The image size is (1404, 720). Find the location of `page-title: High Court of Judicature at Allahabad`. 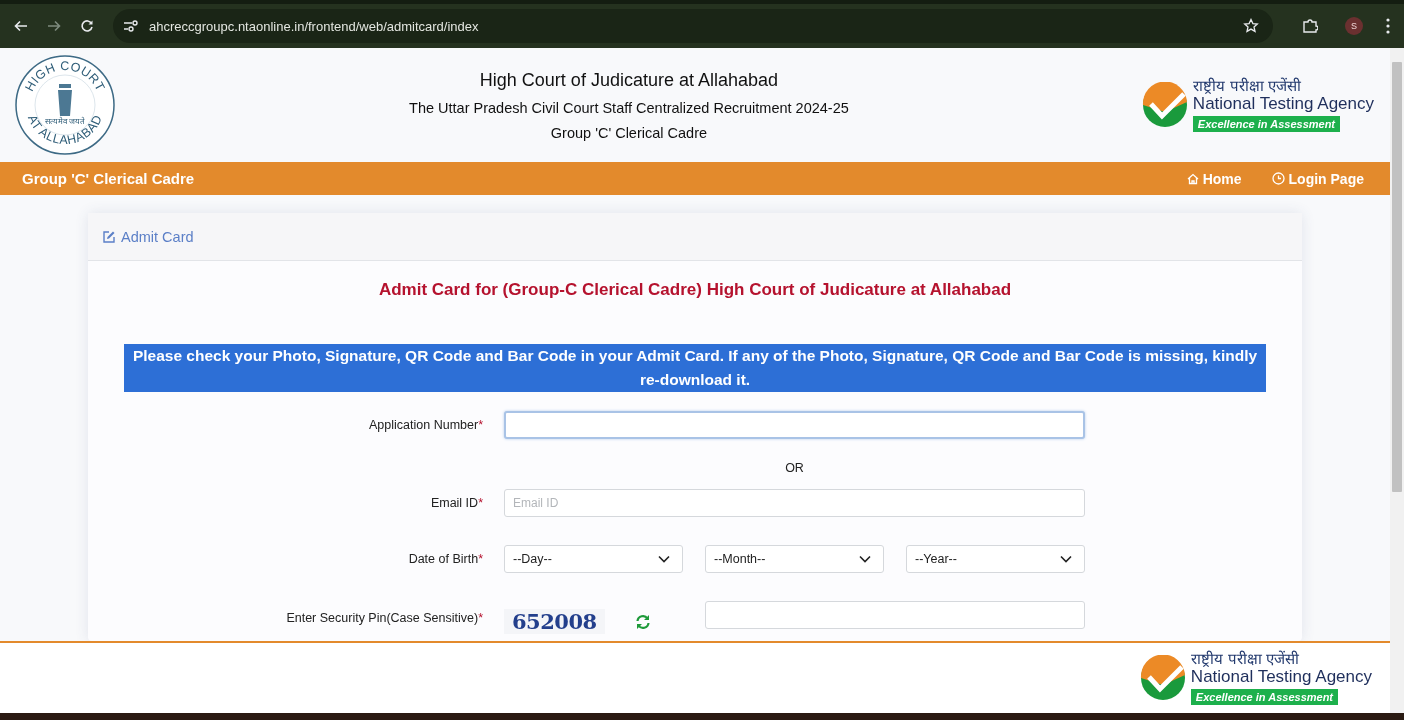

page-title: High Court of Judicature at Allahabad is located at coordinates (628, 80).